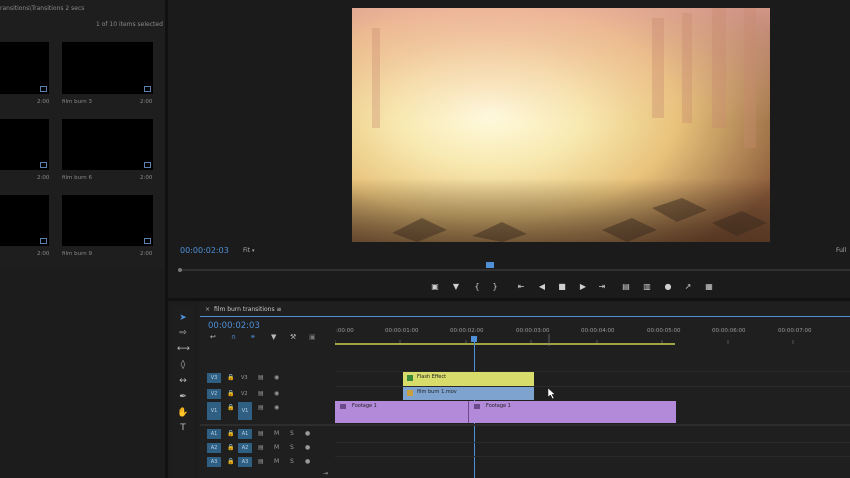  Describe the element at coordinates (542, 287) in the screenshot. I see `step-back-icon: ◀` at that location.